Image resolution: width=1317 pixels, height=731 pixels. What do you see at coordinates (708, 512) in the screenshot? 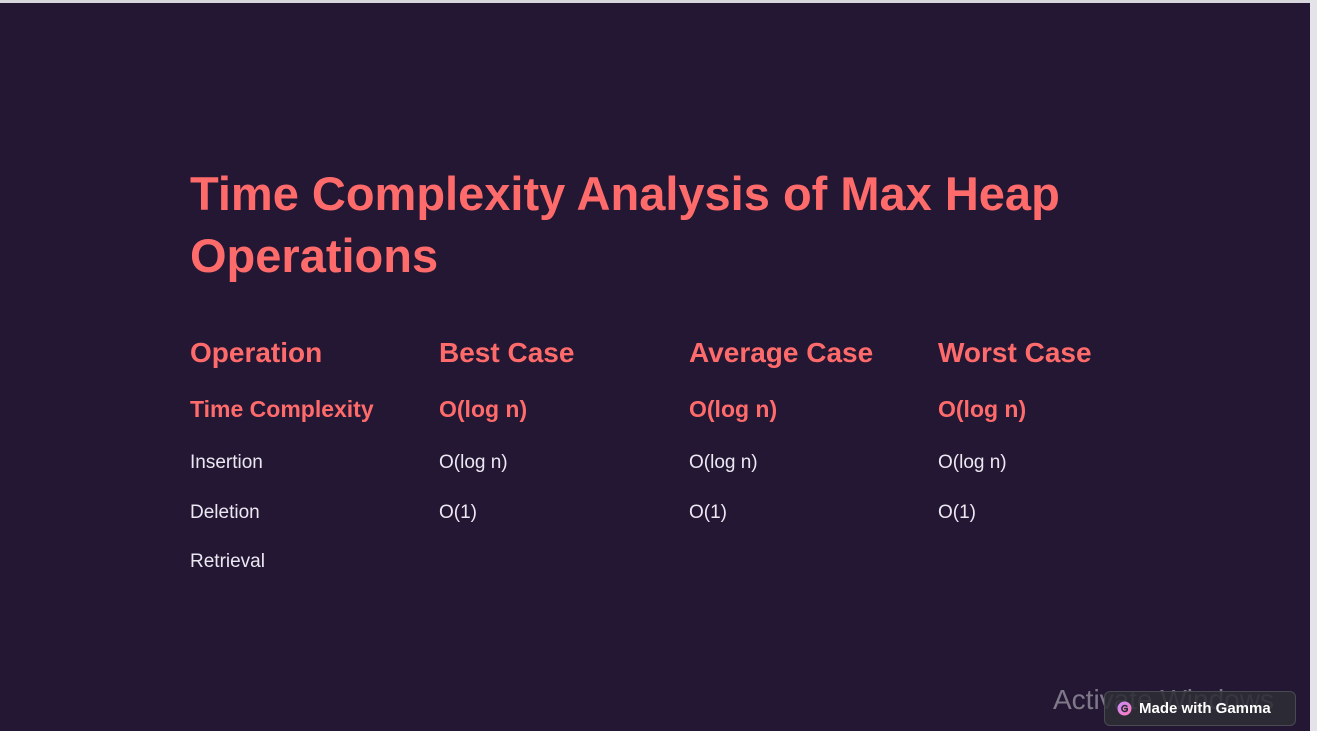
I see `table-cell-average: O(1)` at bounding box center [708, 512].